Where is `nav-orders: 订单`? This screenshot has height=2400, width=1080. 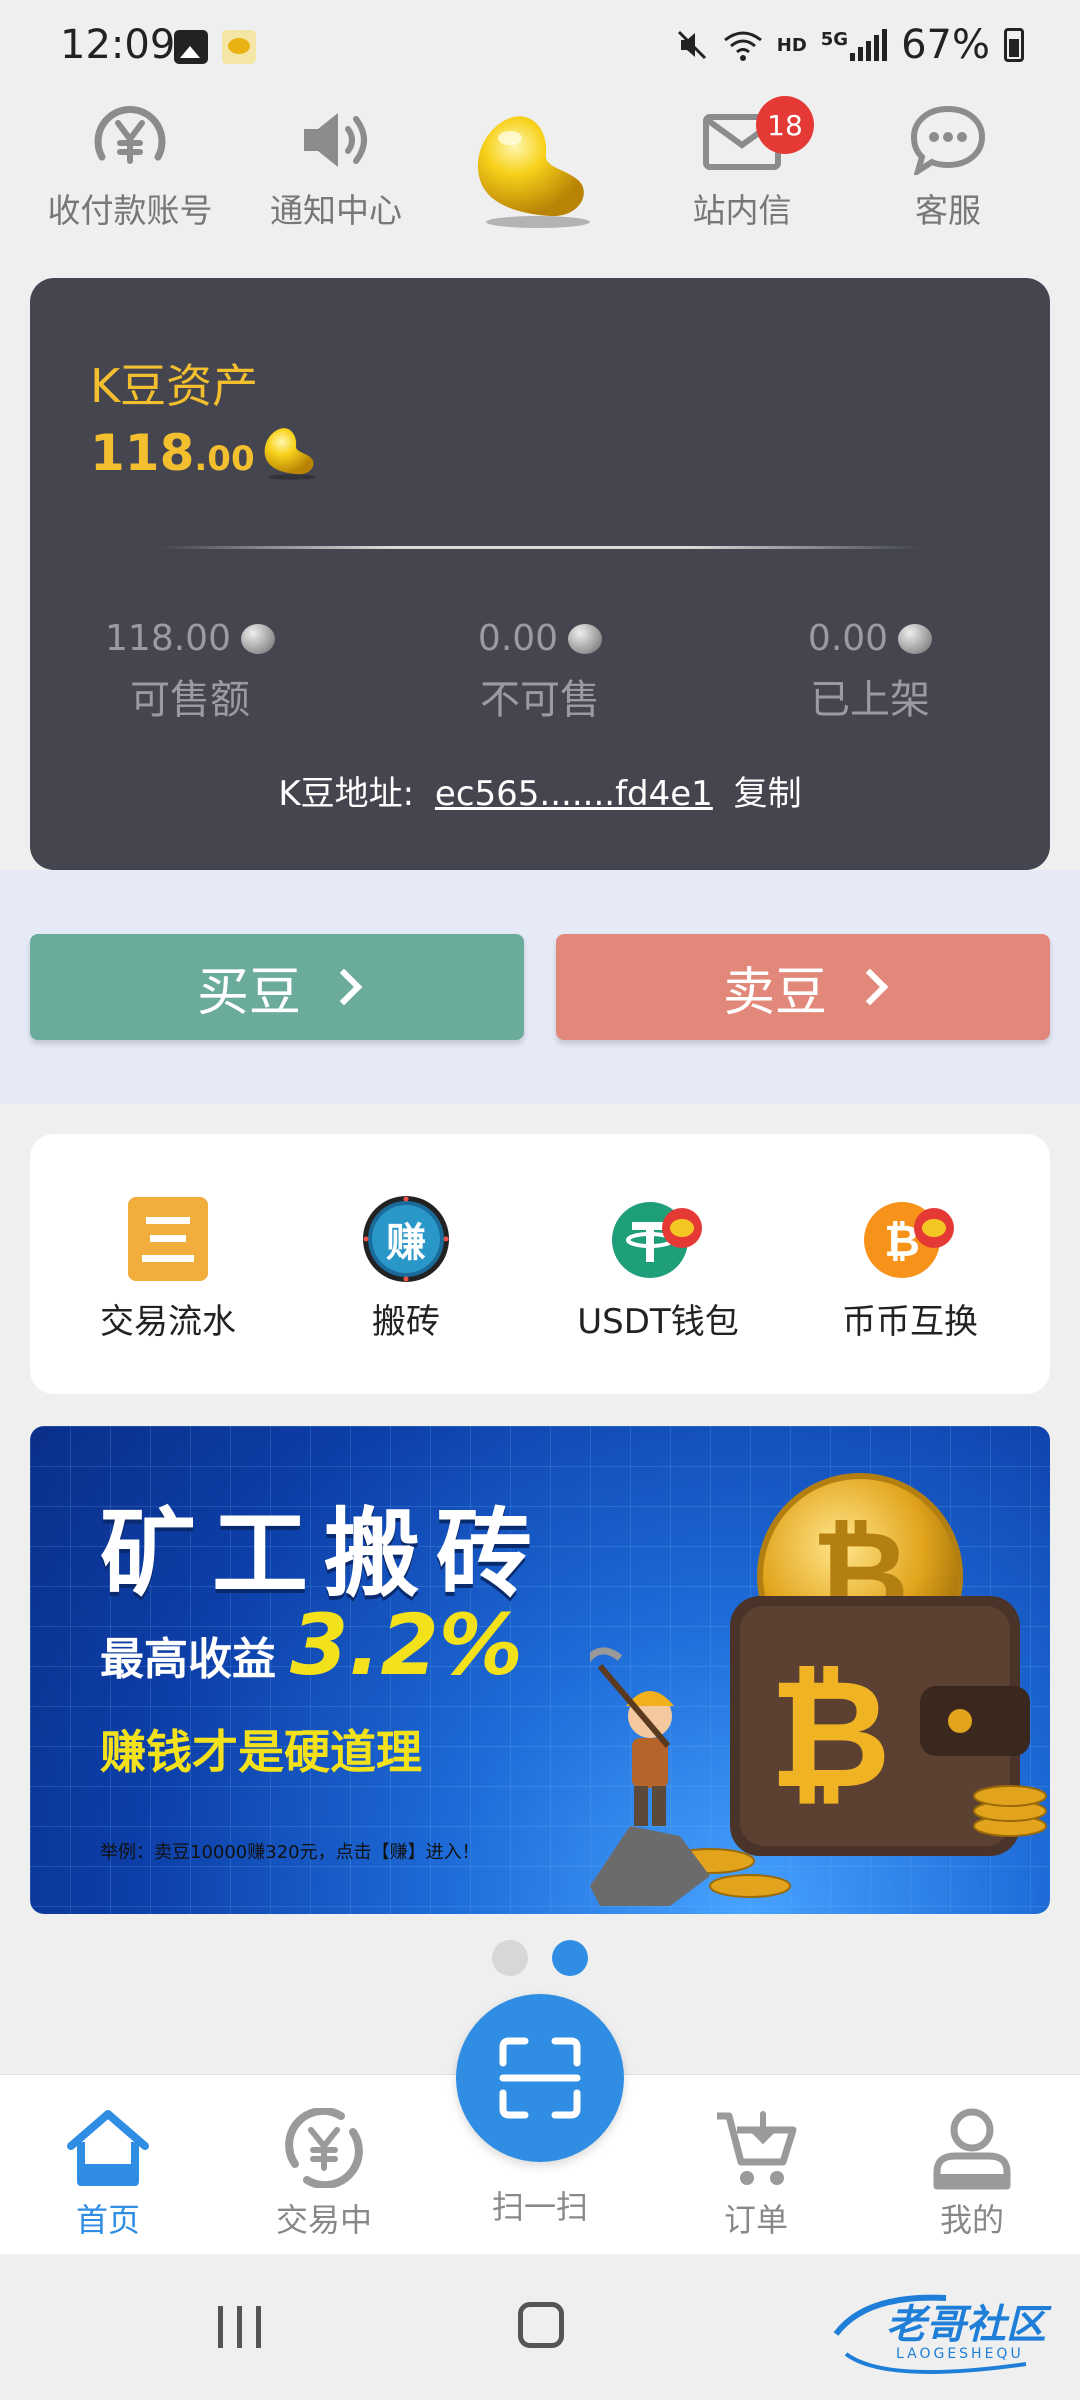
nav-orders: 订单 is located at coordinates (756, 2172).